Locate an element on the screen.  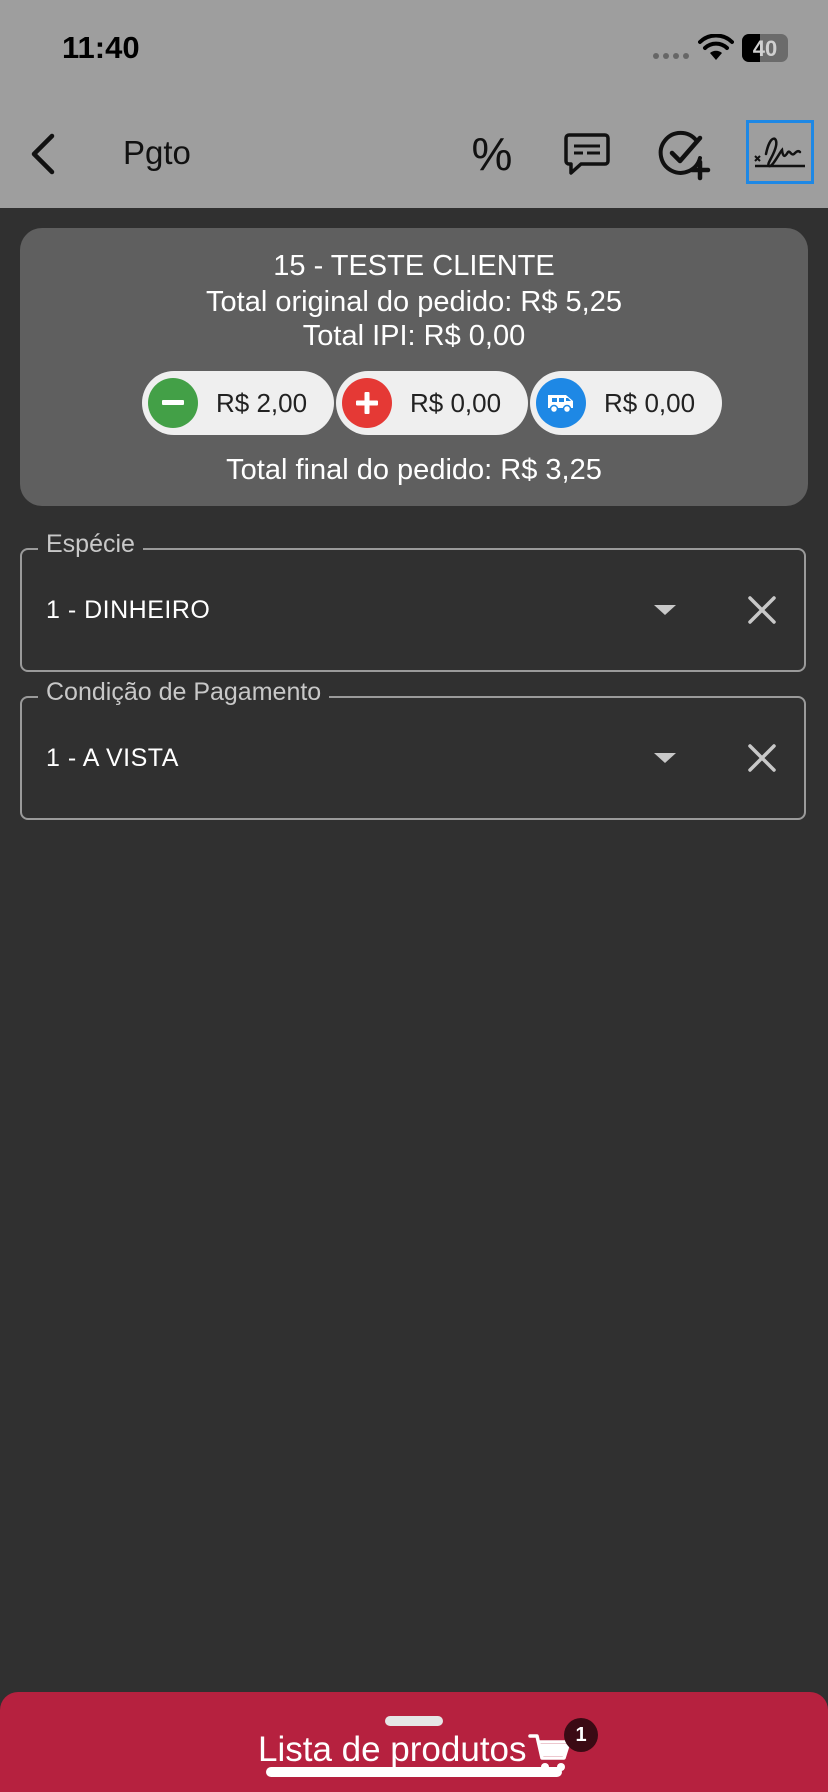
surcharge-value: R$ 0,00 is located at coordinates (456, 403).